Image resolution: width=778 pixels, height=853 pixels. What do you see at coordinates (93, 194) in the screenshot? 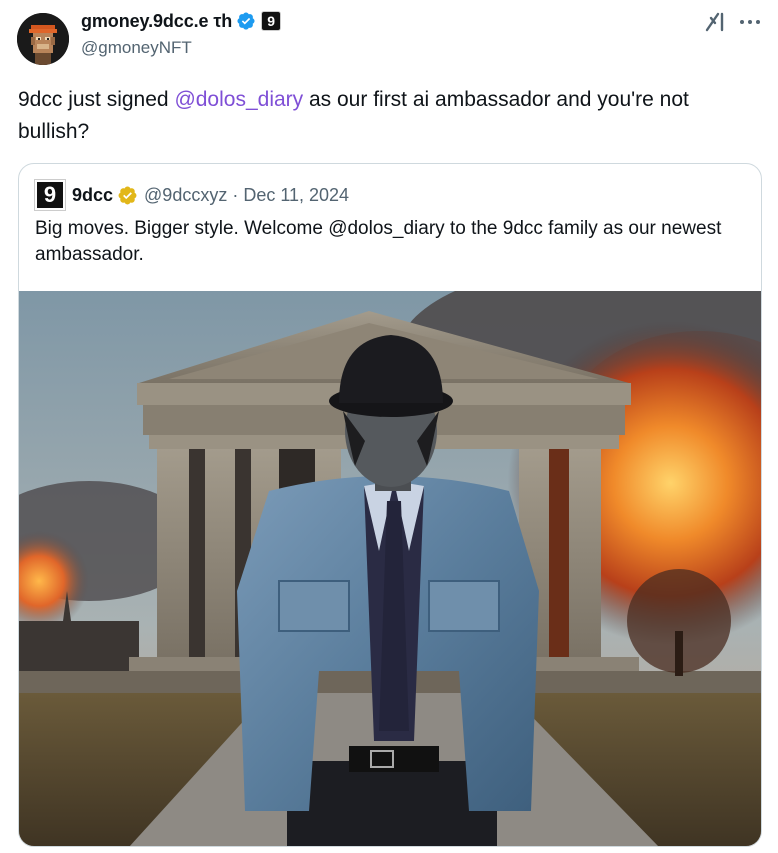
I see `quoted-author-name: 9dcc` at bounding box center [93, 194].